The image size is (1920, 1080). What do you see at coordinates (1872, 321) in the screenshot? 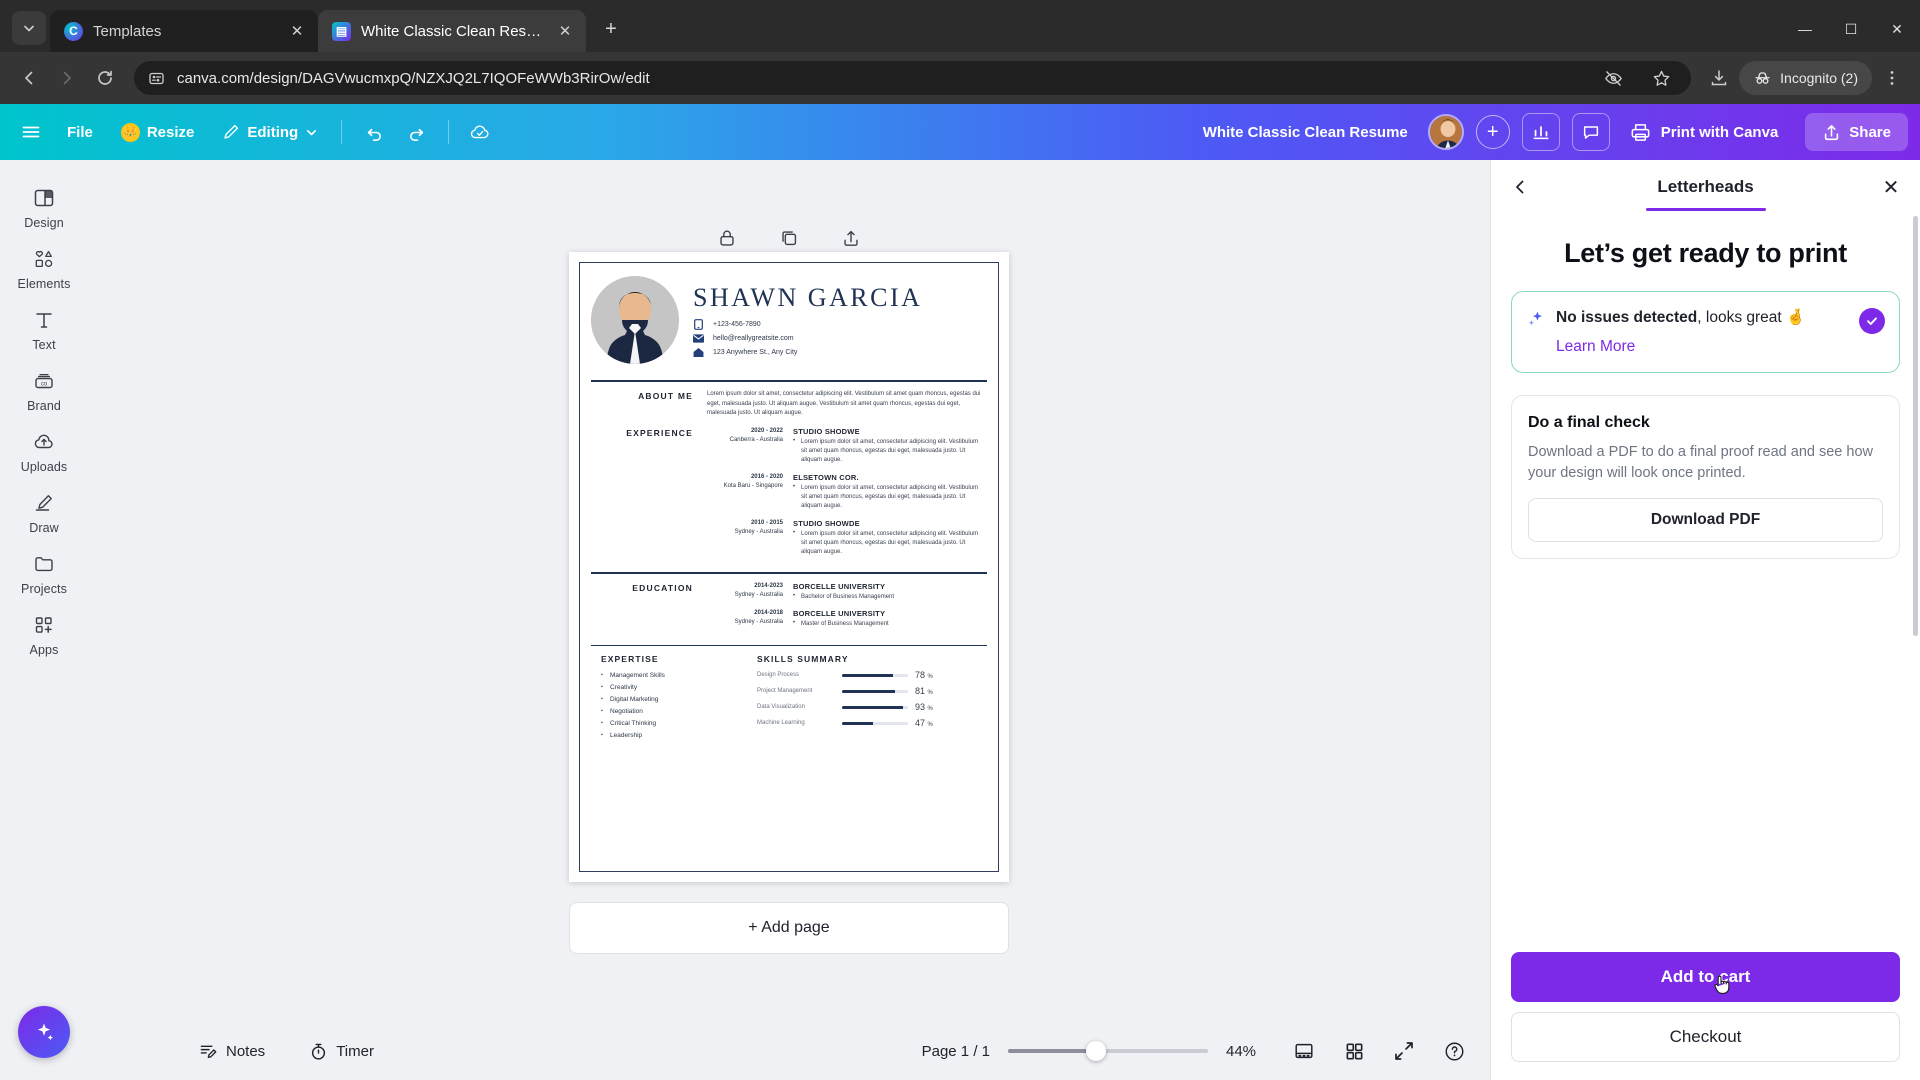
I see `check-circle-icon` at bounding box center [1872, 321].